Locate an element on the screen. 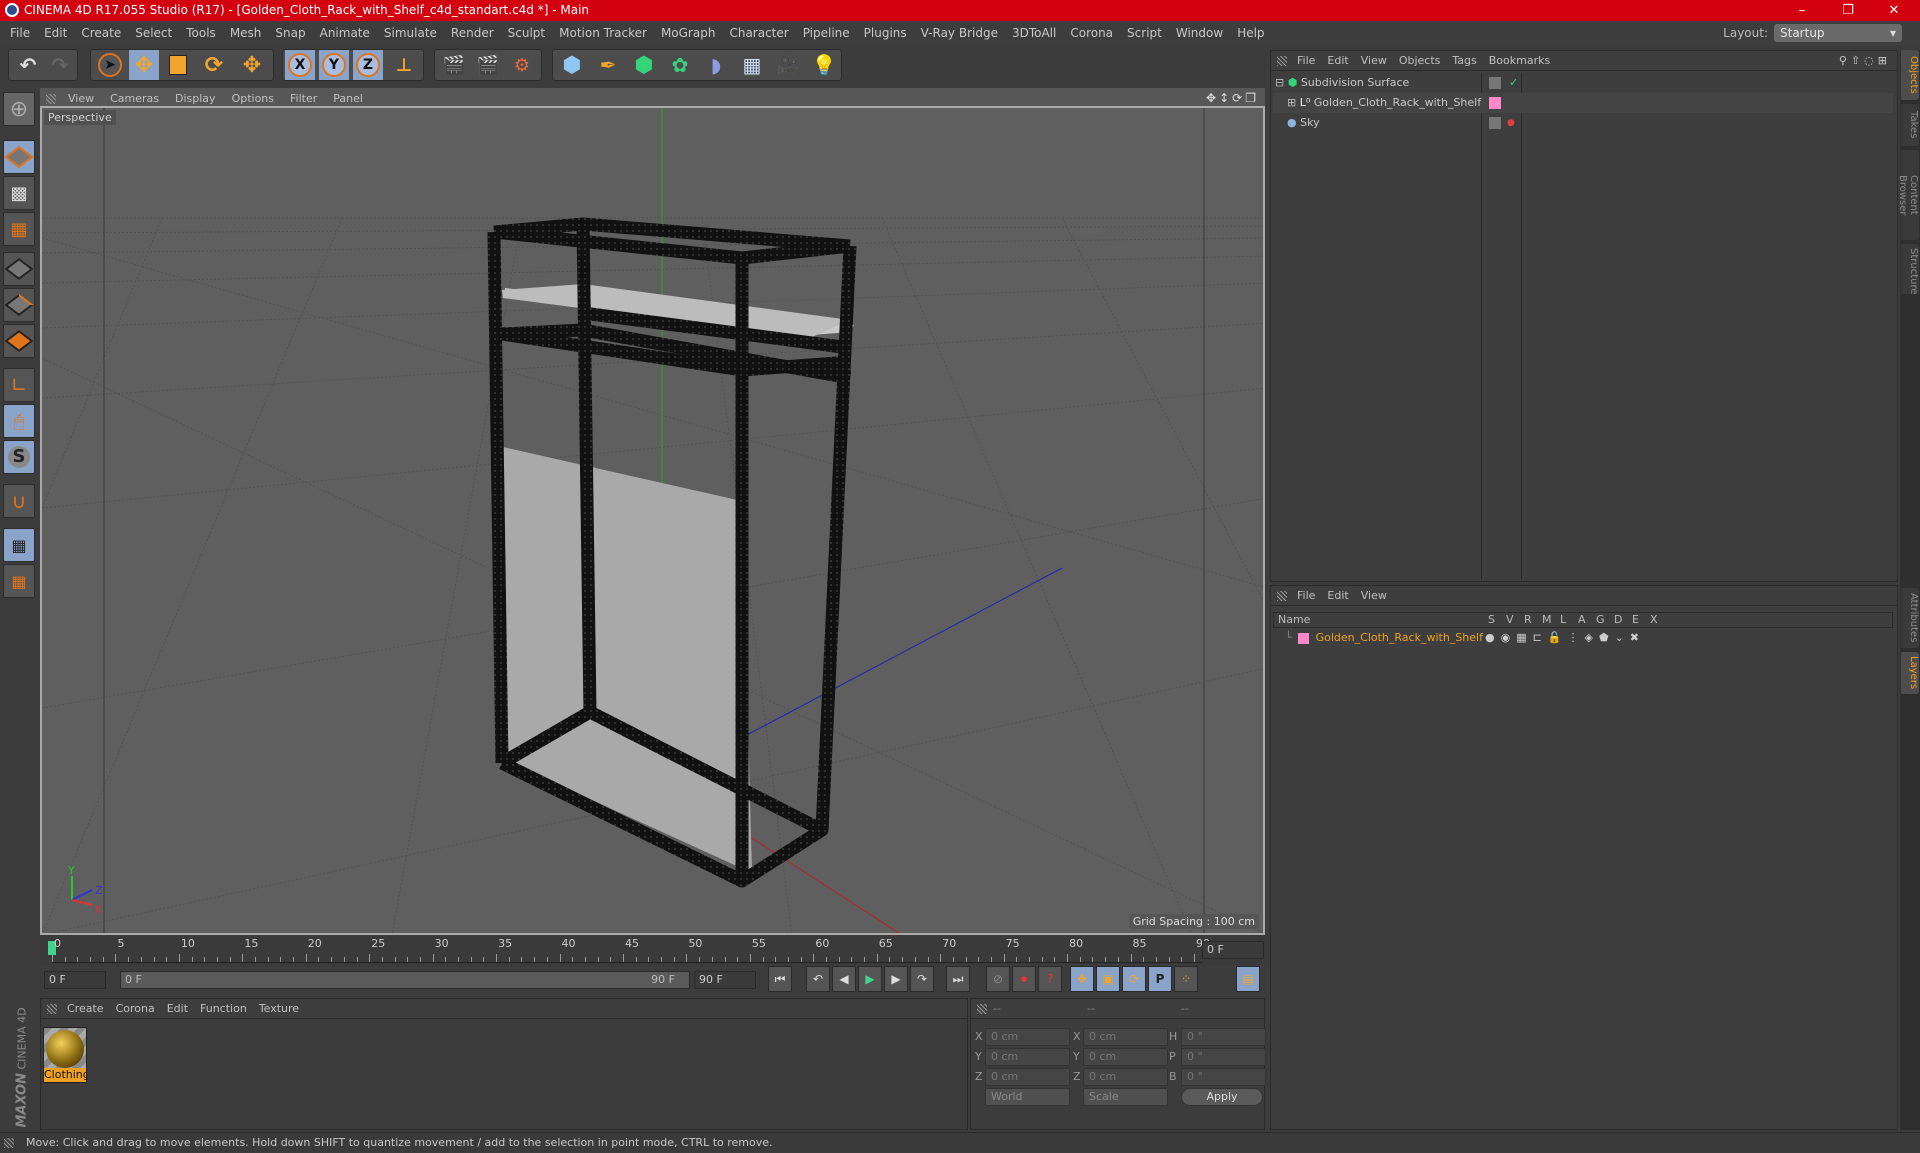 Image resolution: width=1920 pixels, height=1153 pixels. menu-window: Window is located at coordinates (1199, 33).